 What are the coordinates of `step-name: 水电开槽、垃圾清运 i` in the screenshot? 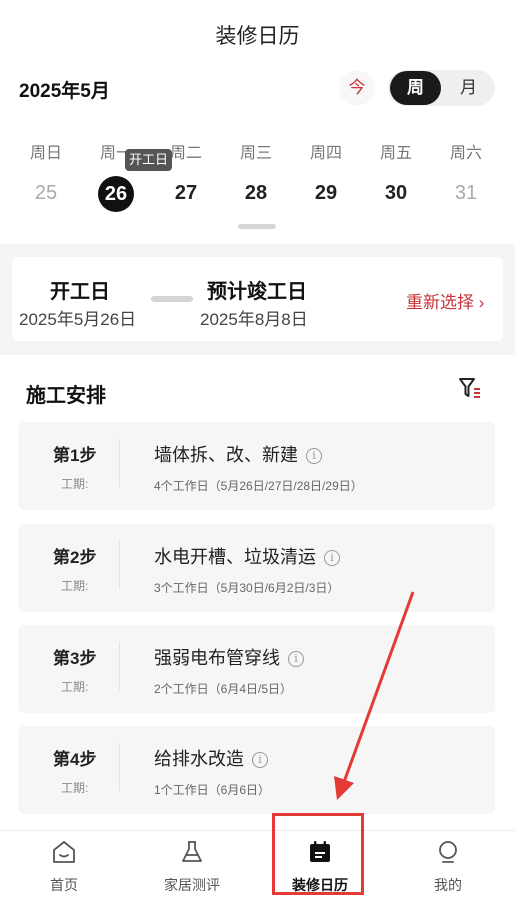 It's located at (247, 556).